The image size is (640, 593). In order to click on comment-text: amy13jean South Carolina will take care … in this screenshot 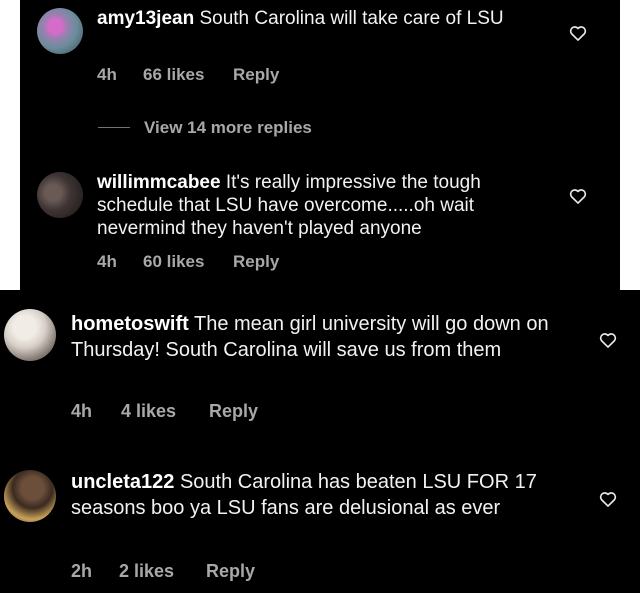, I will do `click(317, 18)`.